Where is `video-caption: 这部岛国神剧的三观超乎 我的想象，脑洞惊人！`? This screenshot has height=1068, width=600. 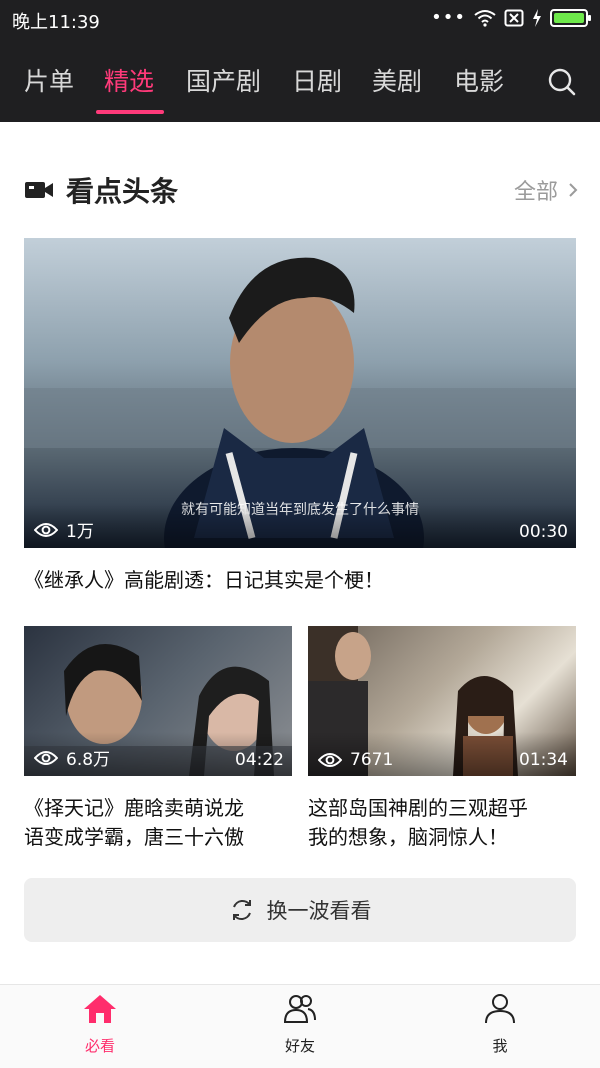
video-caption: 这部岛国神剧的三观超乎 我的想象，脑洞惊人！ is located at coordinates (442, 823).